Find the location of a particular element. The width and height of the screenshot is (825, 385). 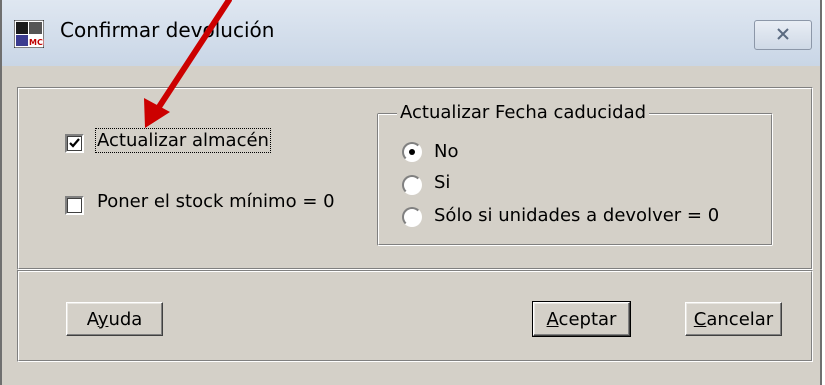

mnemonic-letter: A is located at coordinates (552, 319).